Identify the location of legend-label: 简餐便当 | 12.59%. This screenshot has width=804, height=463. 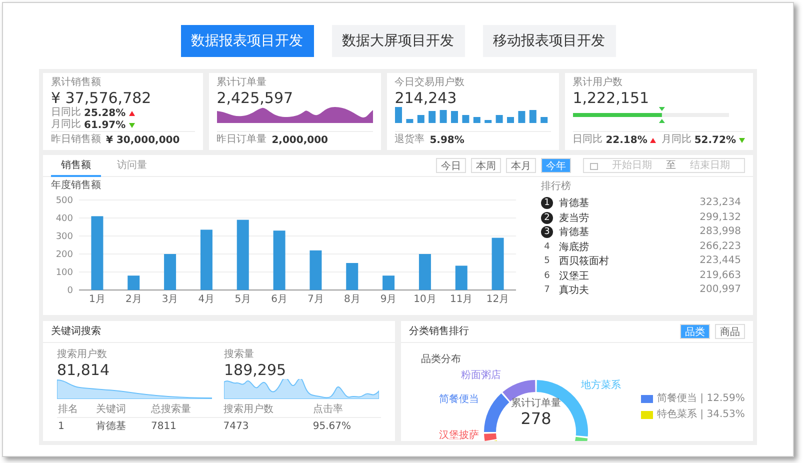
(701, 399).